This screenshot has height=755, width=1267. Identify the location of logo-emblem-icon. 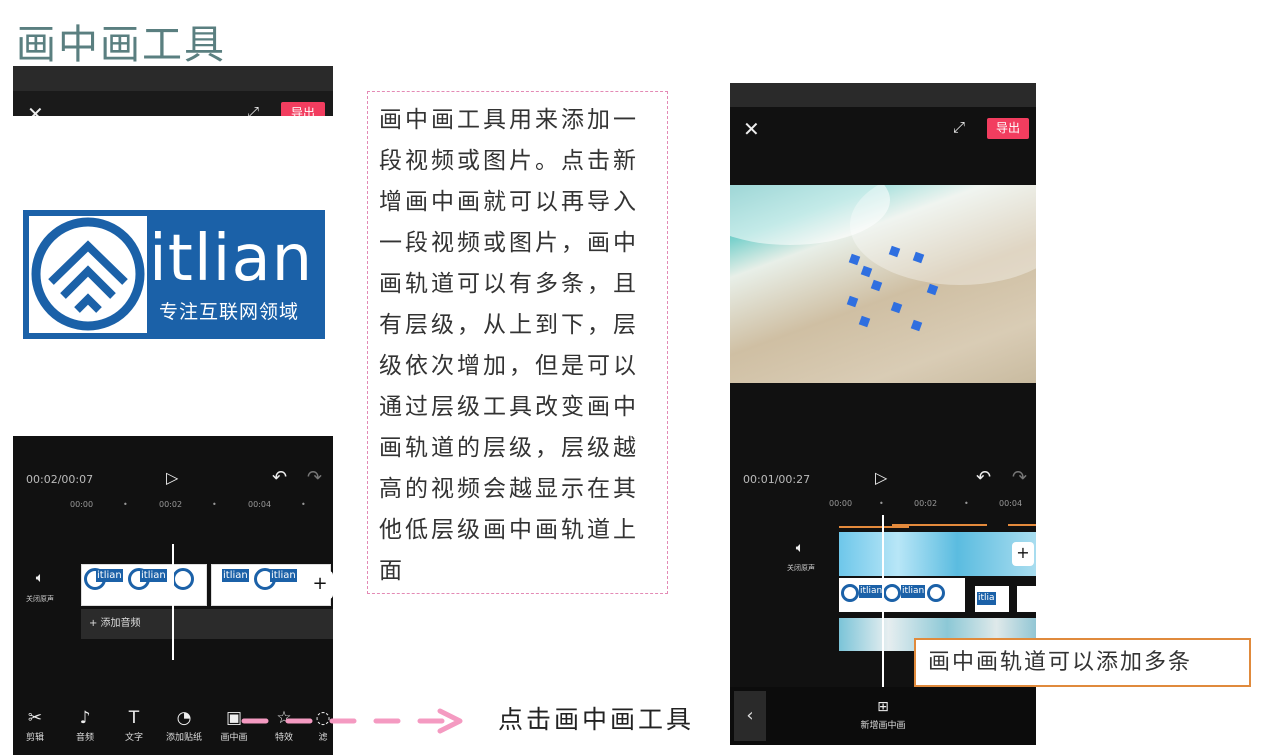
(88, 274).